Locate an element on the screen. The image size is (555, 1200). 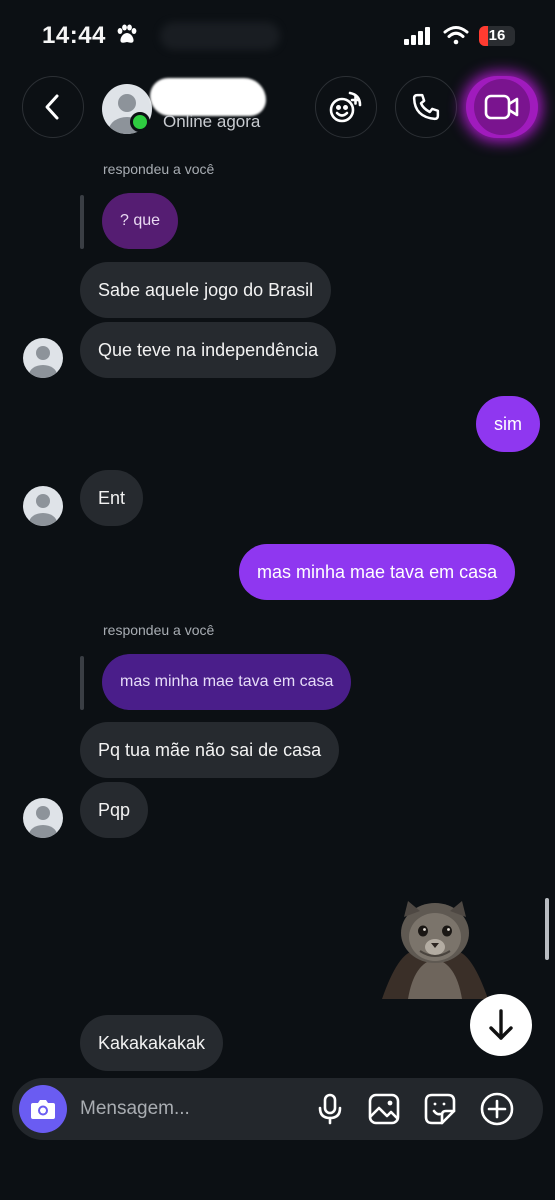
video-camera-icon is located at coordinates (501, 107).